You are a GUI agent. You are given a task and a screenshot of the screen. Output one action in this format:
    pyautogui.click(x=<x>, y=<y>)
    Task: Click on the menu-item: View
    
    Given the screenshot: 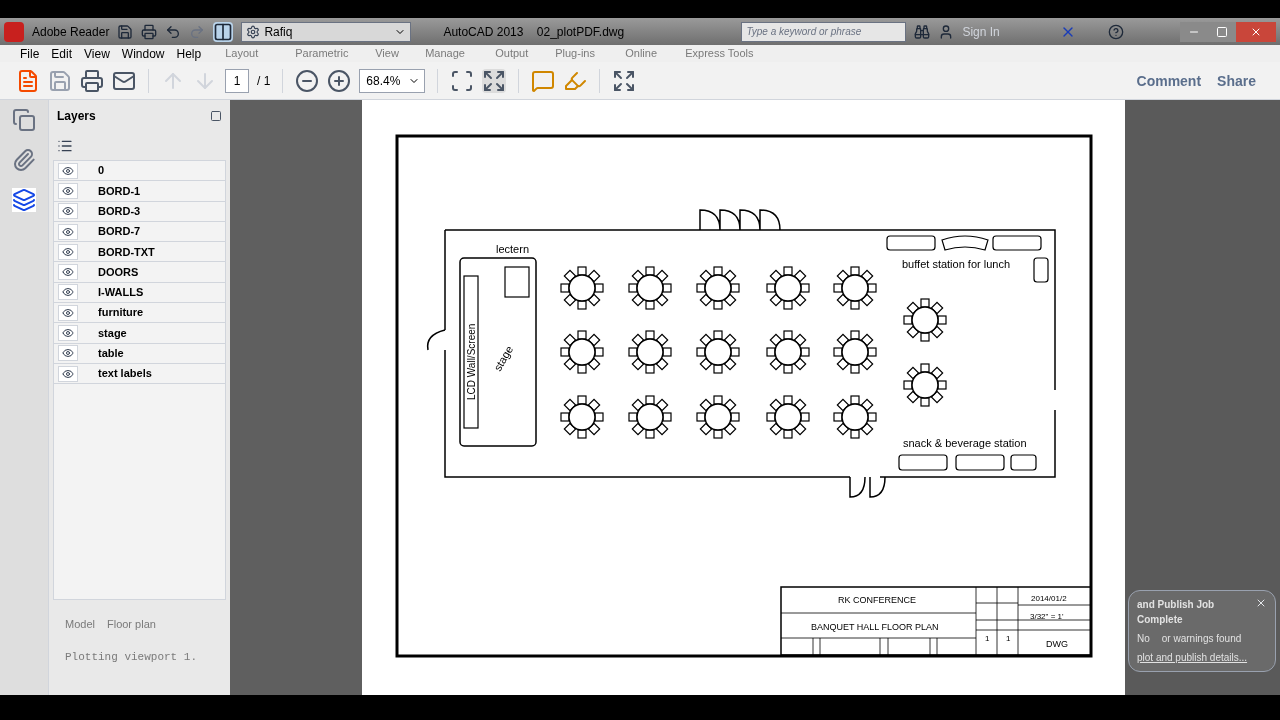 What is the action you would take?
    pyautogui.click(x=97, y=53)
    